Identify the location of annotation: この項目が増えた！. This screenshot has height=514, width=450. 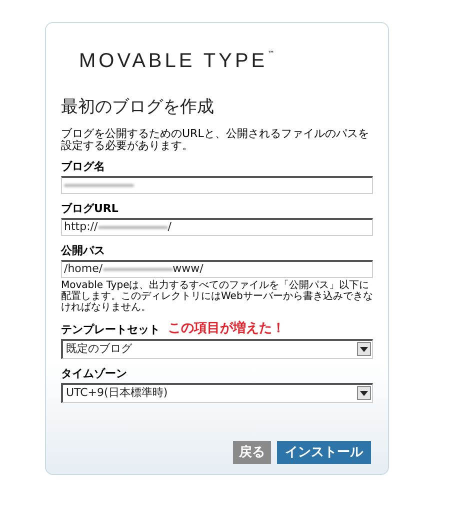
(226, 328).